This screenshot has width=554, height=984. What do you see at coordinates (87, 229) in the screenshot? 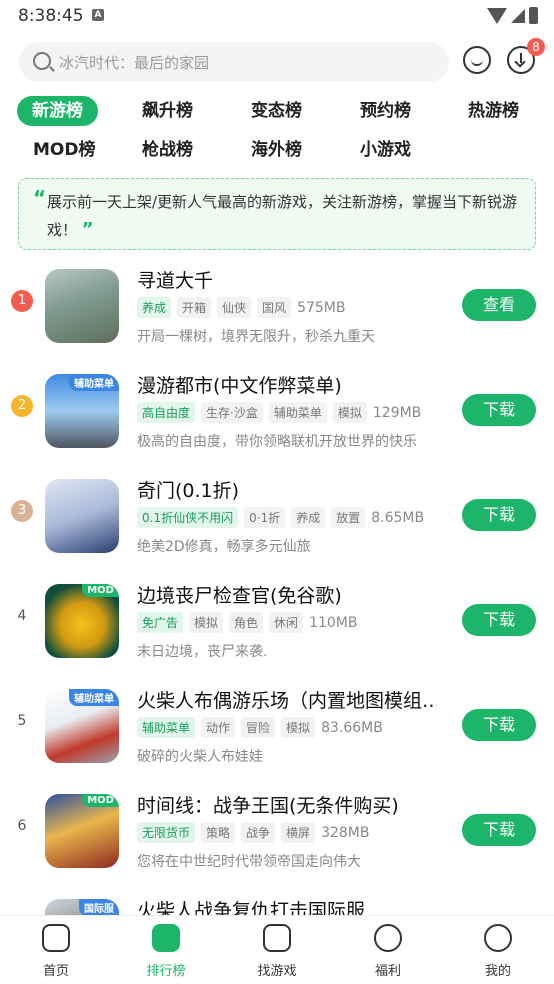
I see `close-quote-icon: ”` at bounding box center [87, 229].